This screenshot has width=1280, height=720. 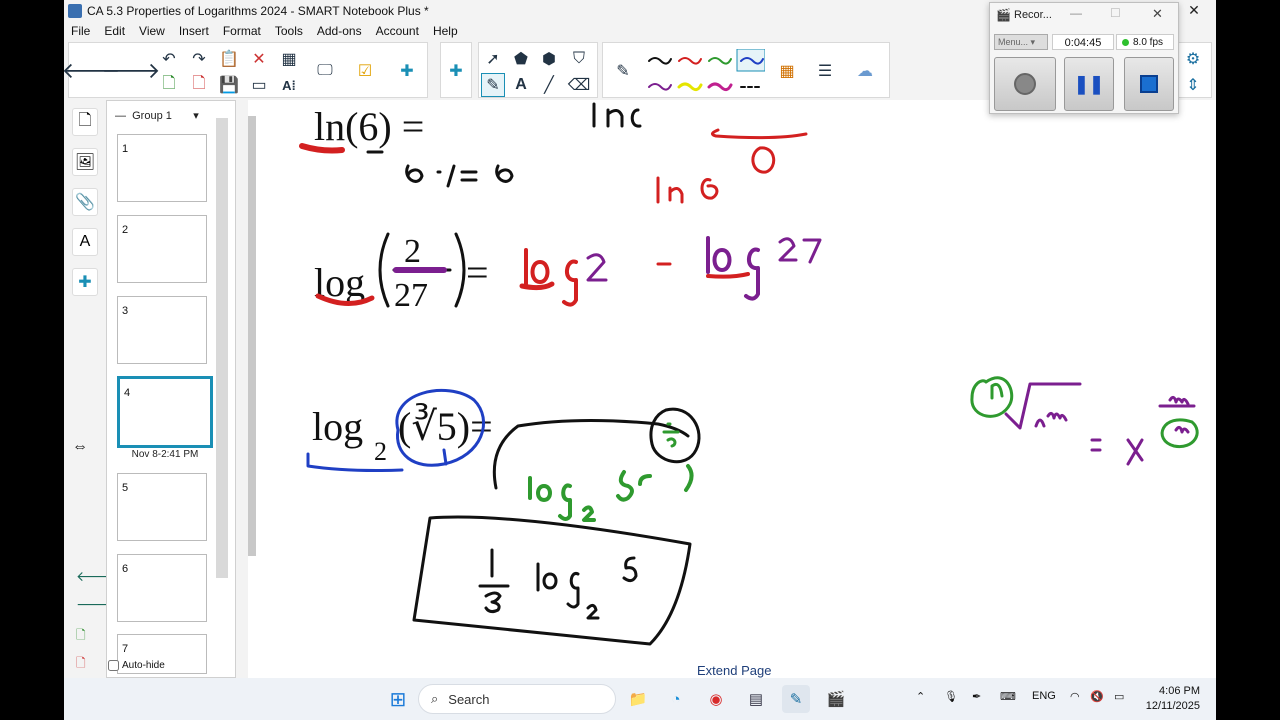 What do you see at coordinates (1025, 84) in the screenshot?
I see `record-button` at bounding box center [1025, 84].